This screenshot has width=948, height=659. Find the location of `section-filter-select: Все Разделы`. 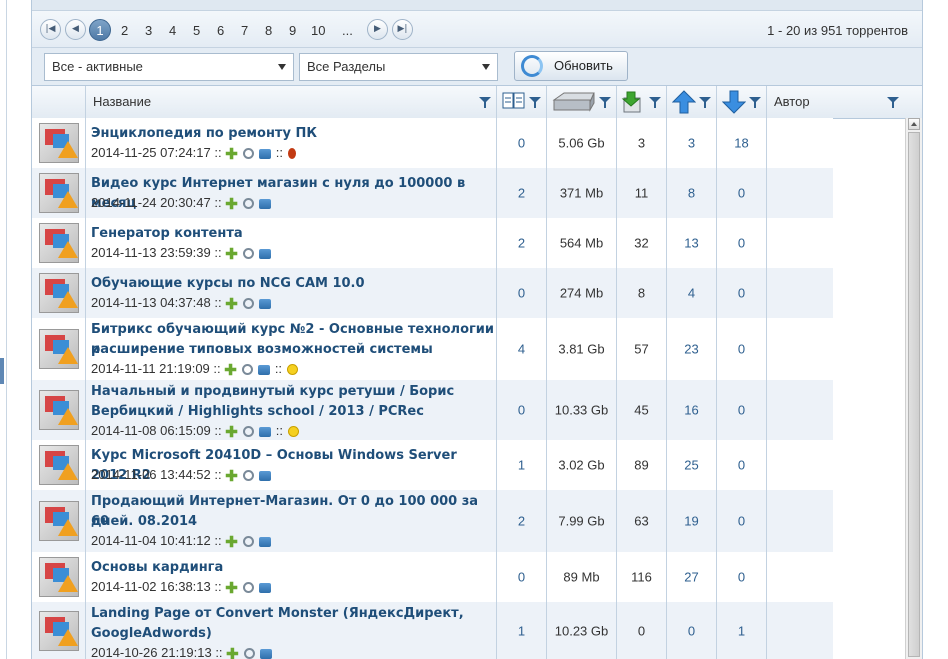

section-filter-select: Все Разделы is located at coordinates (398, 67).